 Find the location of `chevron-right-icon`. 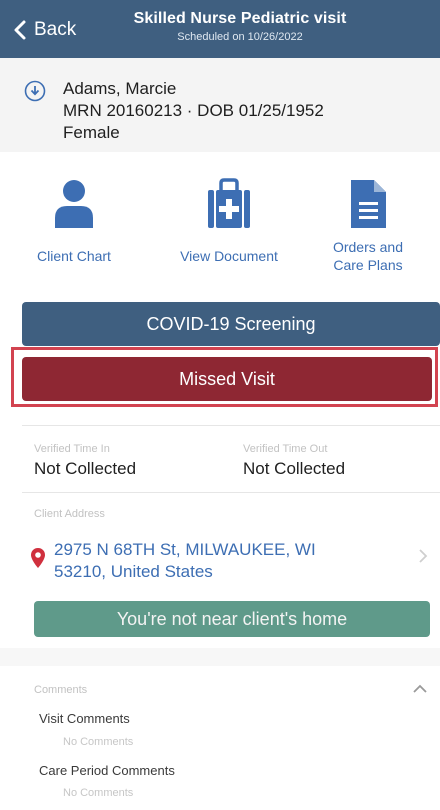

chevron-right-icon is located at coordinates (423, 556).